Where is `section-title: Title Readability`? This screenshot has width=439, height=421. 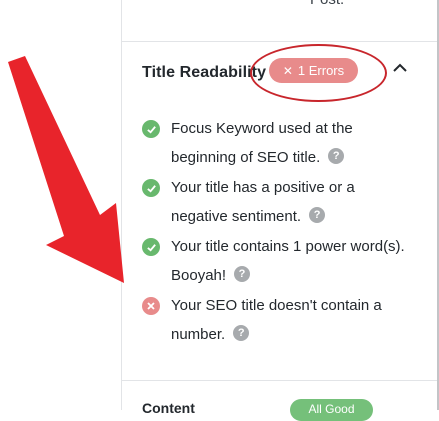 section-title: Title Readability is located at coordinates (204, 72).